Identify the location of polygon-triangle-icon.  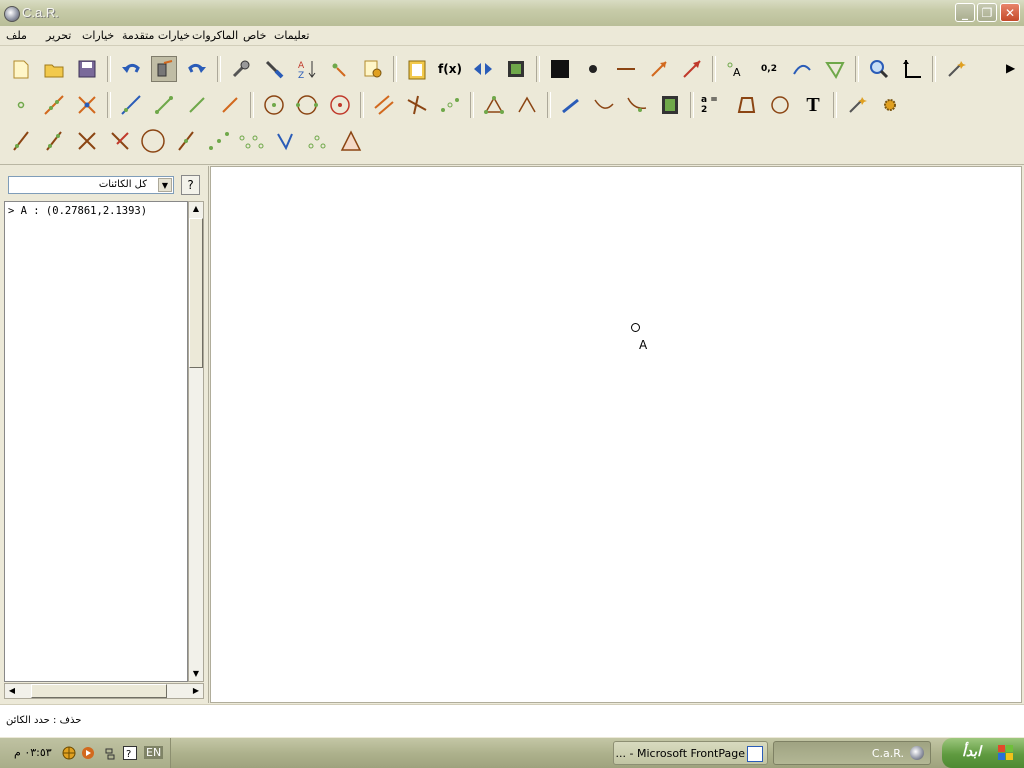
(351, 141).